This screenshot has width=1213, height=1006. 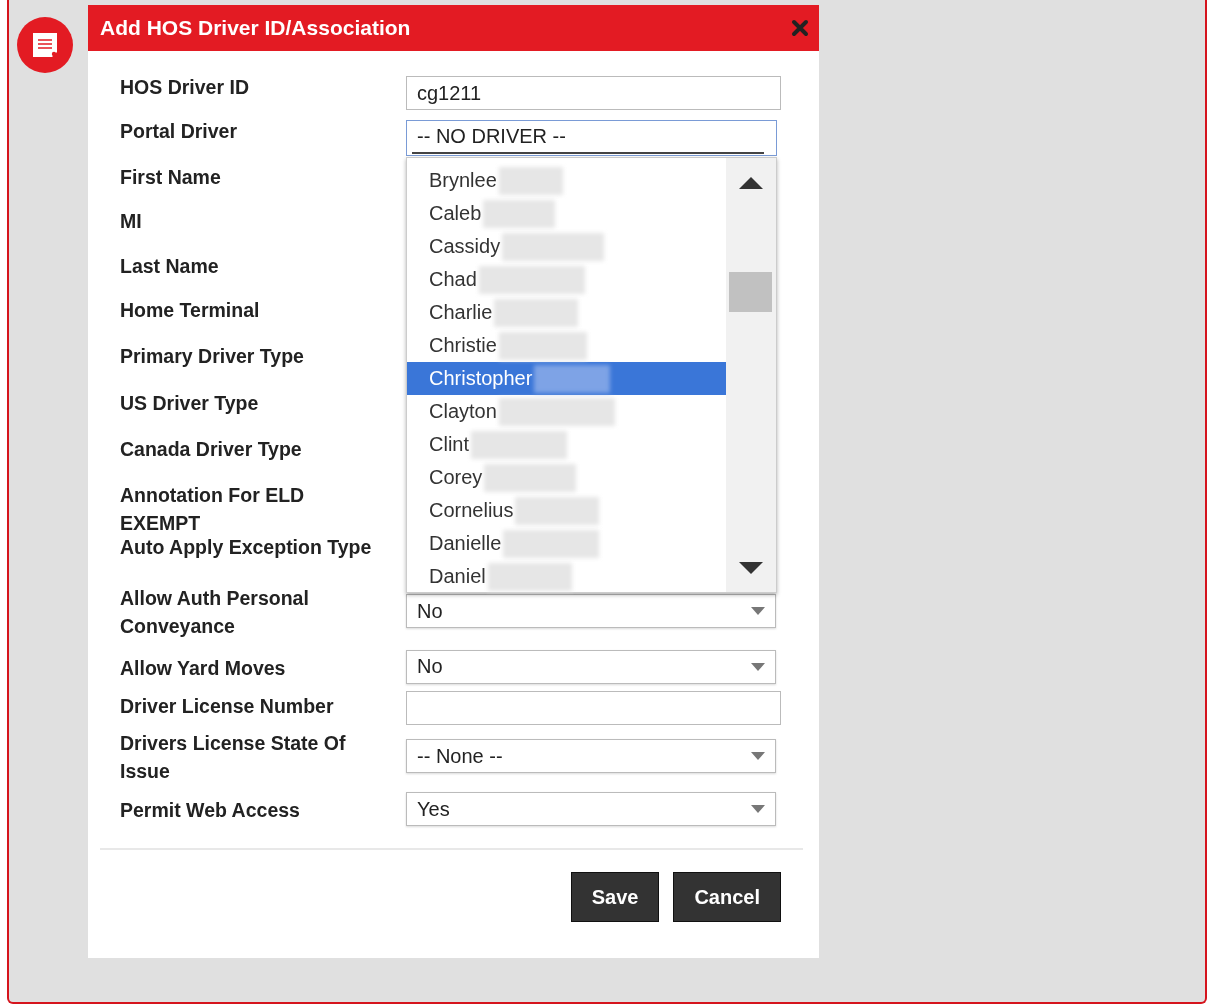 I want to click on select-field: Yes, so click(x=591, y=809).